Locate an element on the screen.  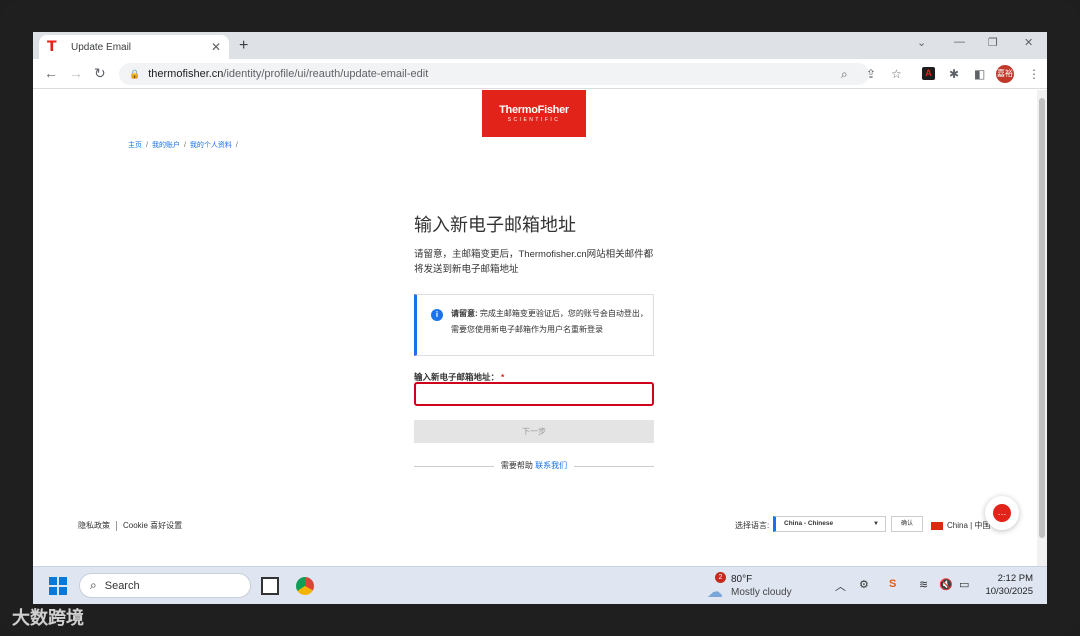
dropdown-arrow-icon: ▼ is located at coordinates (876, 524).